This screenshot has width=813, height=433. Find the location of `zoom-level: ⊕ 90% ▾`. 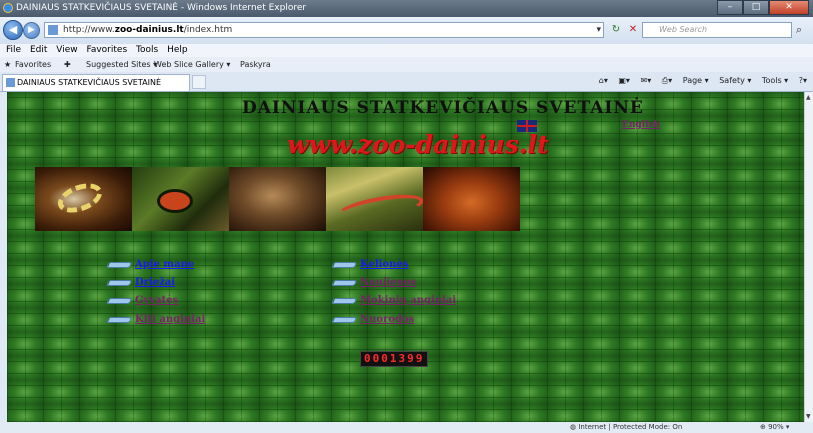

zoom-level: ⊕ 90% ▾ is located at coordinates (774, 427).